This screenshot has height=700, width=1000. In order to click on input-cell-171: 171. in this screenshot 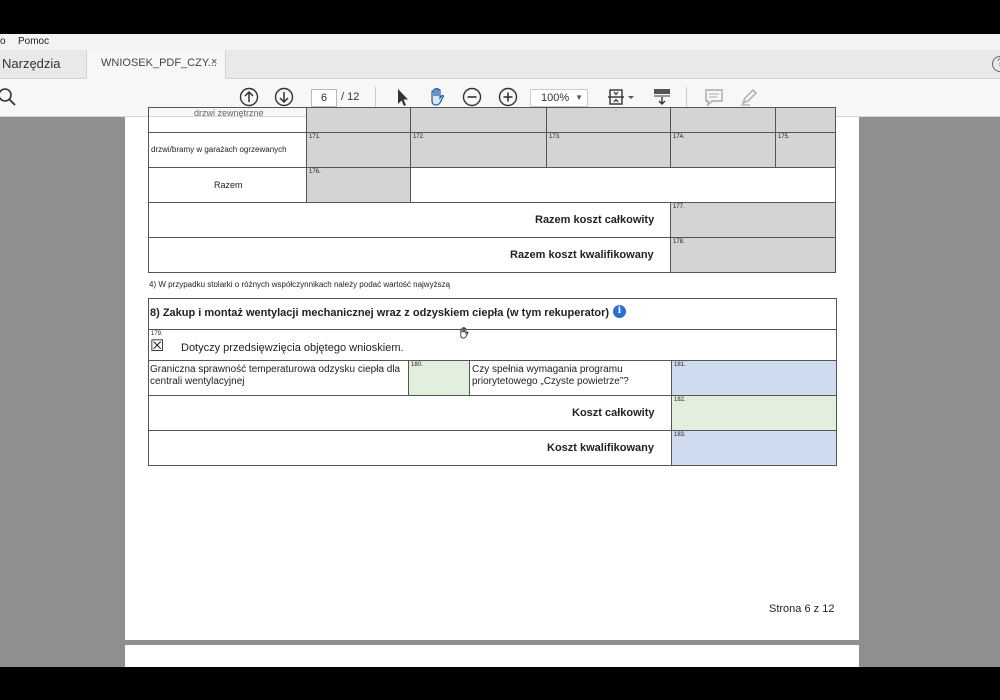, I will do `click(358, 150)`.